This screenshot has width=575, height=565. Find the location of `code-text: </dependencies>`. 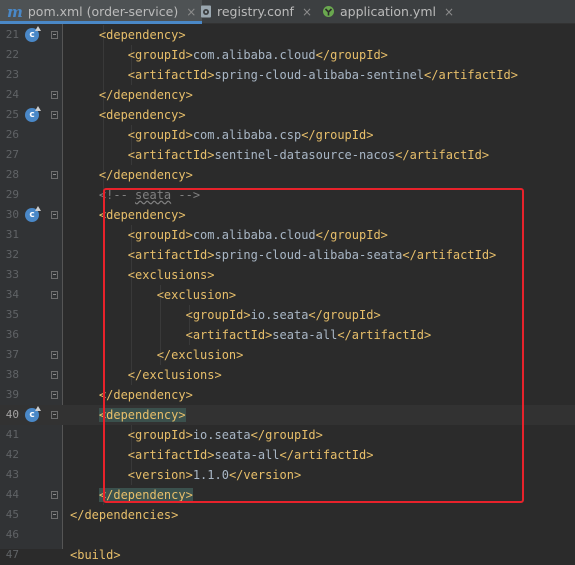

code-text: </dependencies> is located at coordinates (124, 515).